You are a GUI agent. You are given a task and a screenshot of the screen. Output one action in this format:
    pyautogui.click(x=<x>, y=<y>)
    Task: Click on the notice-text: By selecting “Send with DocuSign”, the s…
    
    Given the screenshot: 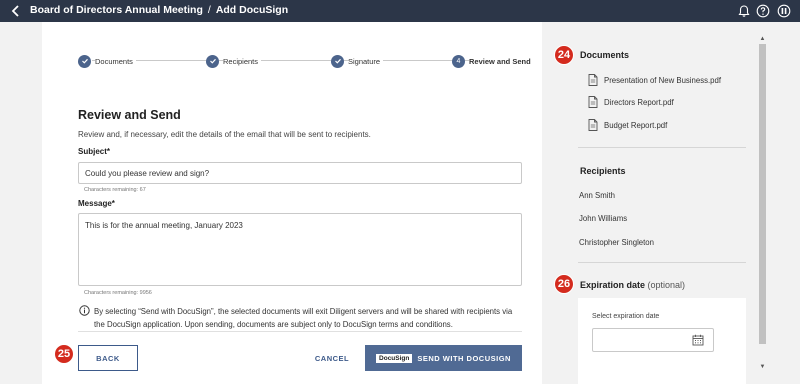 What is the action you would take?
    pyautogui.click(x=303, y=318)
    